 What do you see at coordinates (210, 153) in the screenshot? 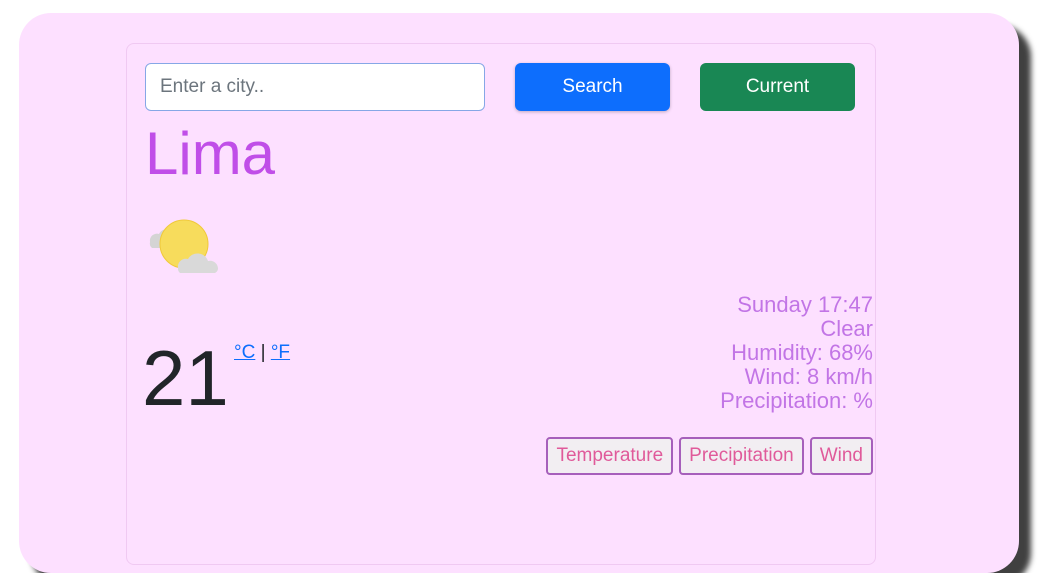
I see `city-name: Lima` at bounding box center [210, 153].